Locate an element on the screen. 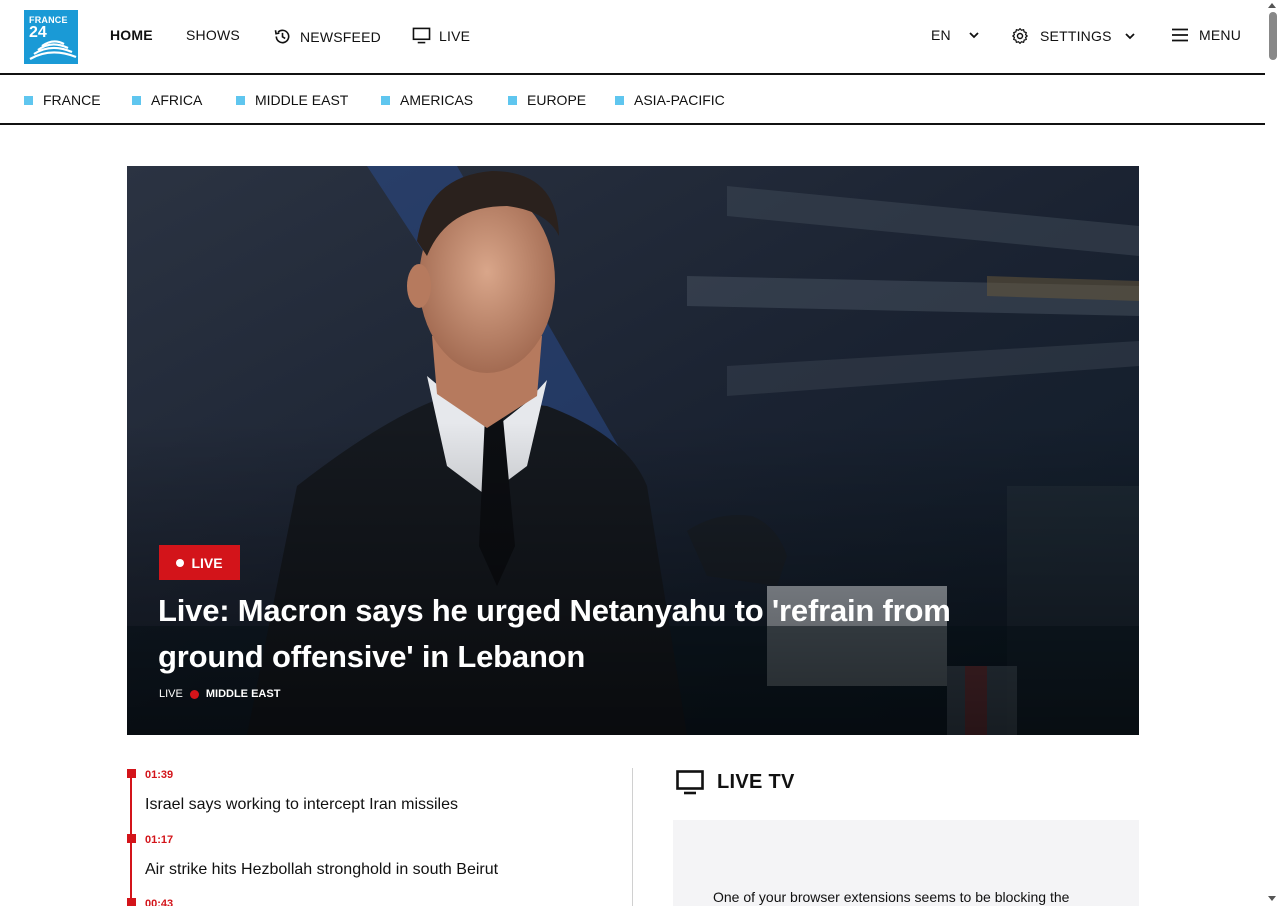 The image size is (1280, 906). region-label: MIDDLE EAST is located at coordinates (302, 100).